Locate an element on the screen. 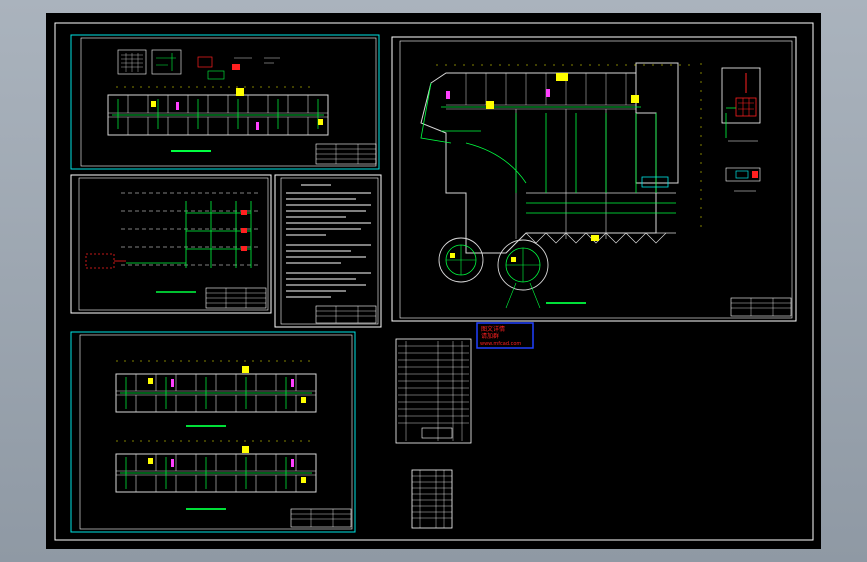  round-tower-left is located at coordinates (461, 260).